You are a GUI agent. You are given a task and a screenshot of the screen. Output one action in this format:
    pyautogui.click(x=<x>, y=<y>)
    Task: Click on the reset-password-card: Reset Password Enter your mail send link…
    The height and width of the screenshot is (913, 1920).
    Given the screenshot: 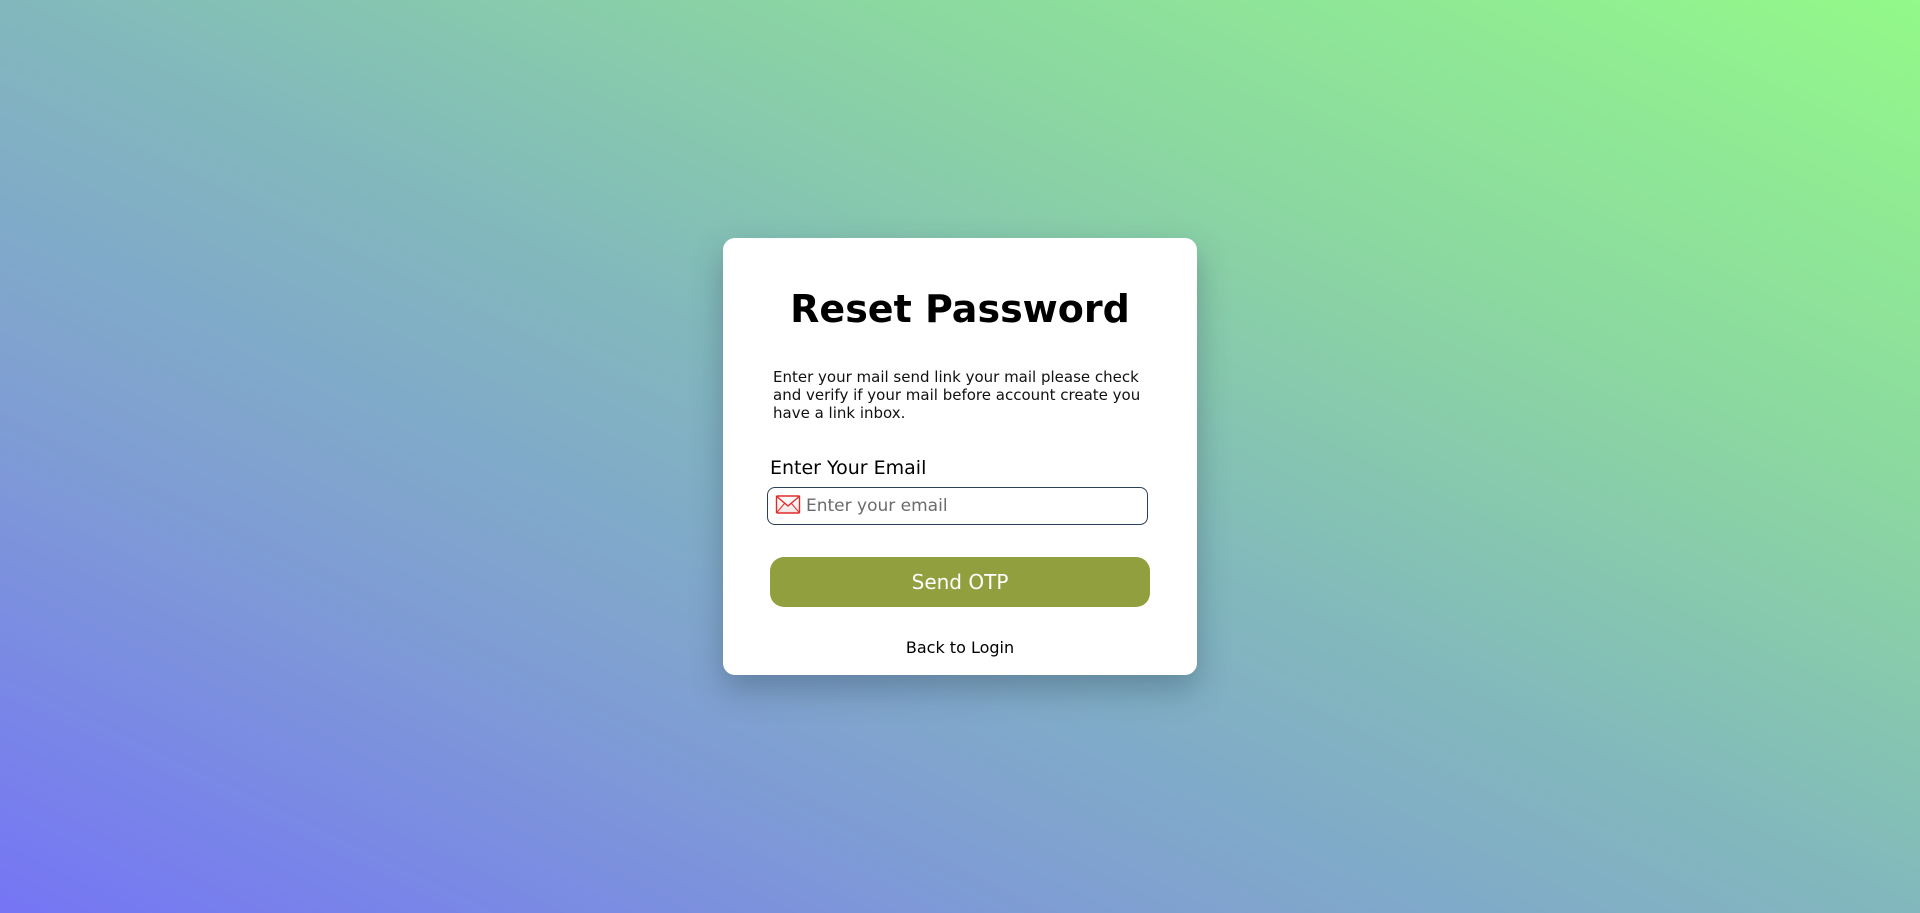 What is the action you would take?
    pyautogui.click(x=960, y=456)
    